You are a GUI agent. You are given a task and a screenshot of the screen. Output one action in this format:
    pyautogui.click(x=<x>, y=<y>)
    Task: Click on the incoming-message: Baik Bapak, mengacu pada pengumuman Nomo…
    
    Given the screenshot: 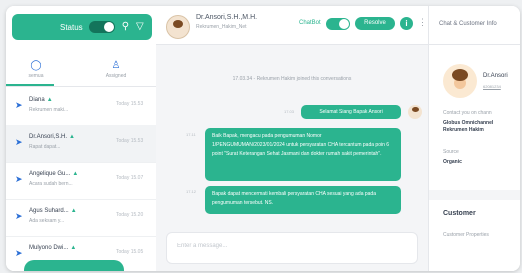 What is the action you would take?
    pyautogui.click(x=303, y=154)
    